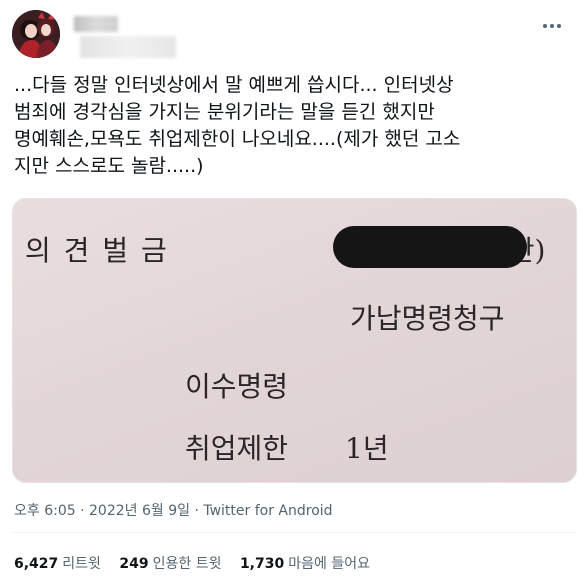  What do you see at coordinates (237, 139) in the screenshot?
I see `tweet-text-line: 명예훼손,모욕도 취업제한이 나오네요....(제가 했던 고소` at bounding box center [237, 139].